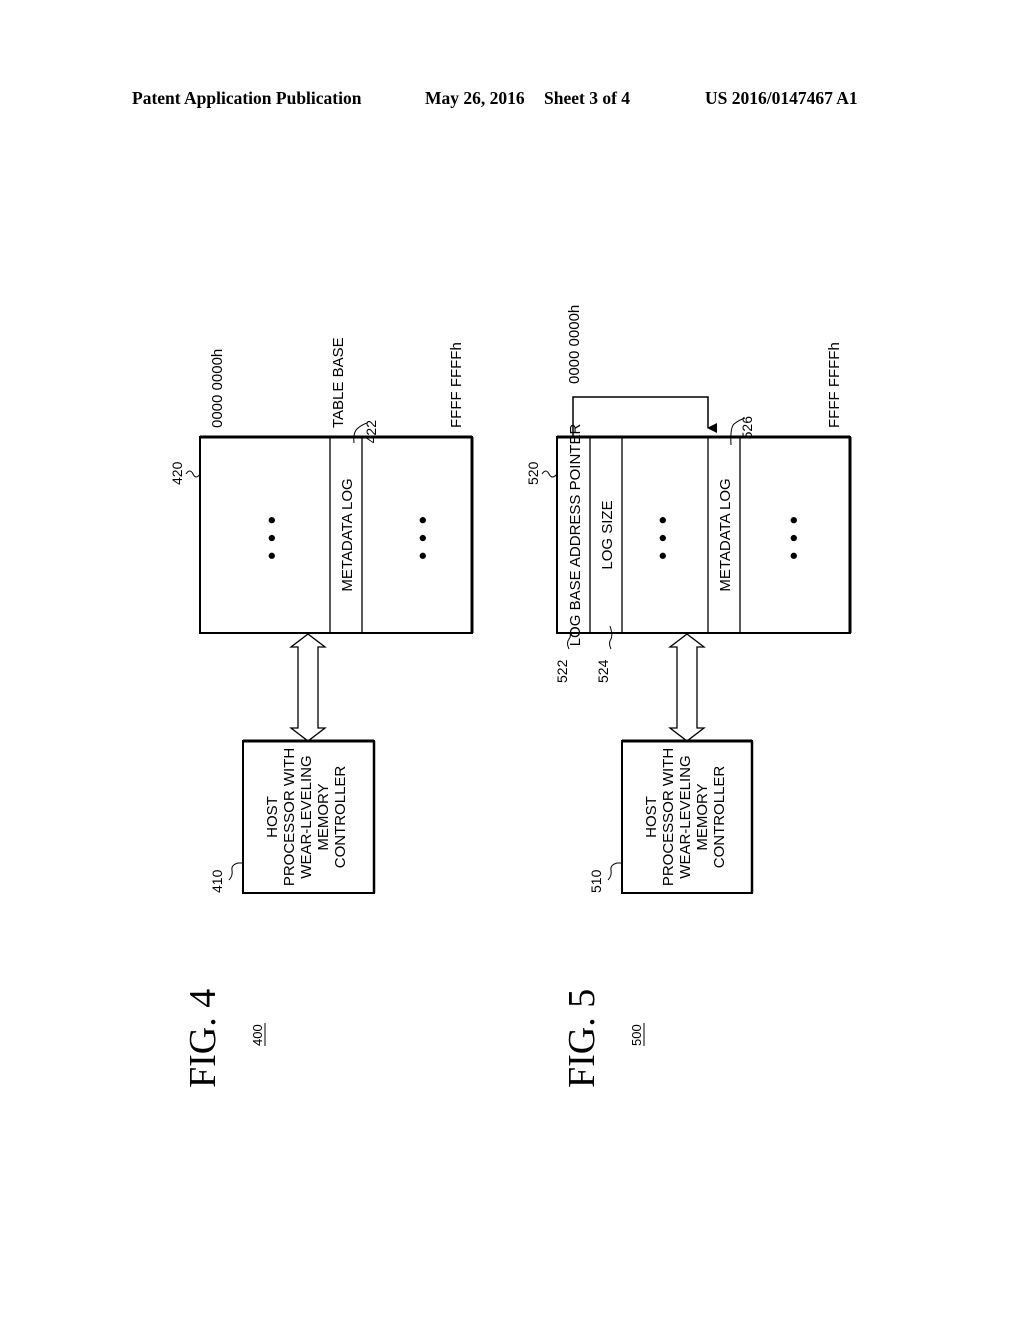 The image size is (1024, 1320). I want to click on ref-410: 410, so click(217, 881).